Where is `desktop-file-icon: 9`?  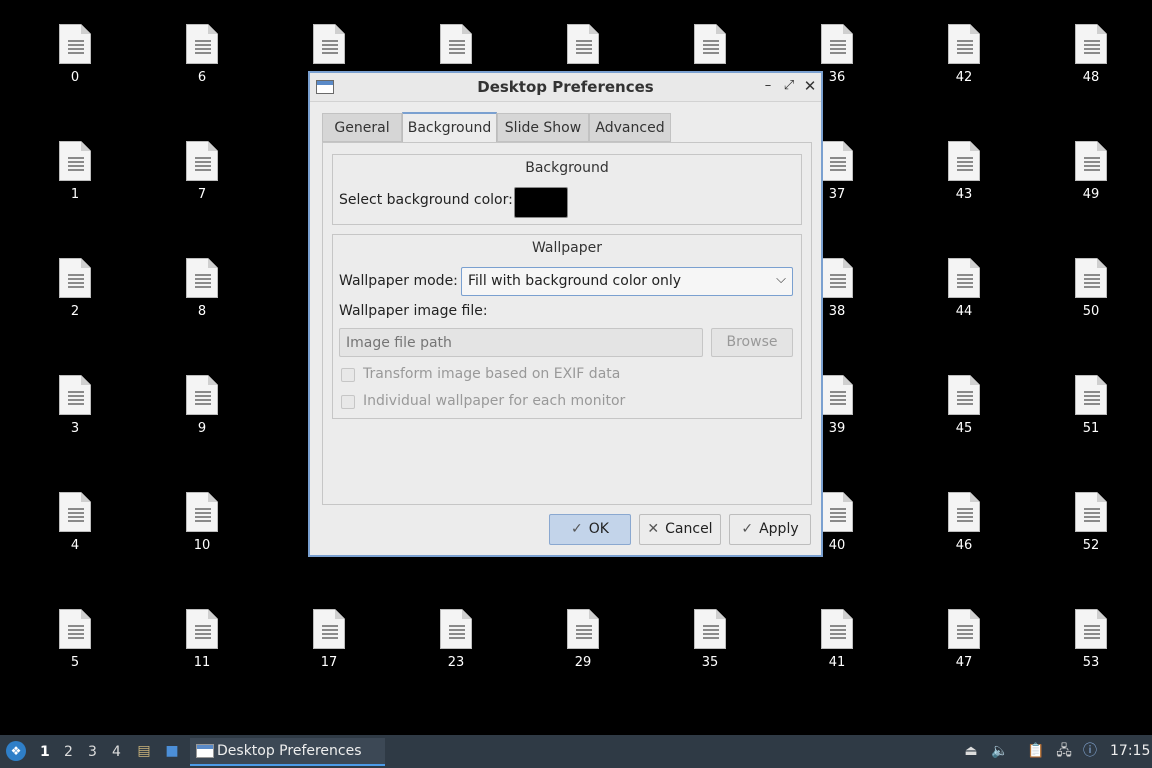
desktop-file-icon: 9 is located at coordinates (202, 410).